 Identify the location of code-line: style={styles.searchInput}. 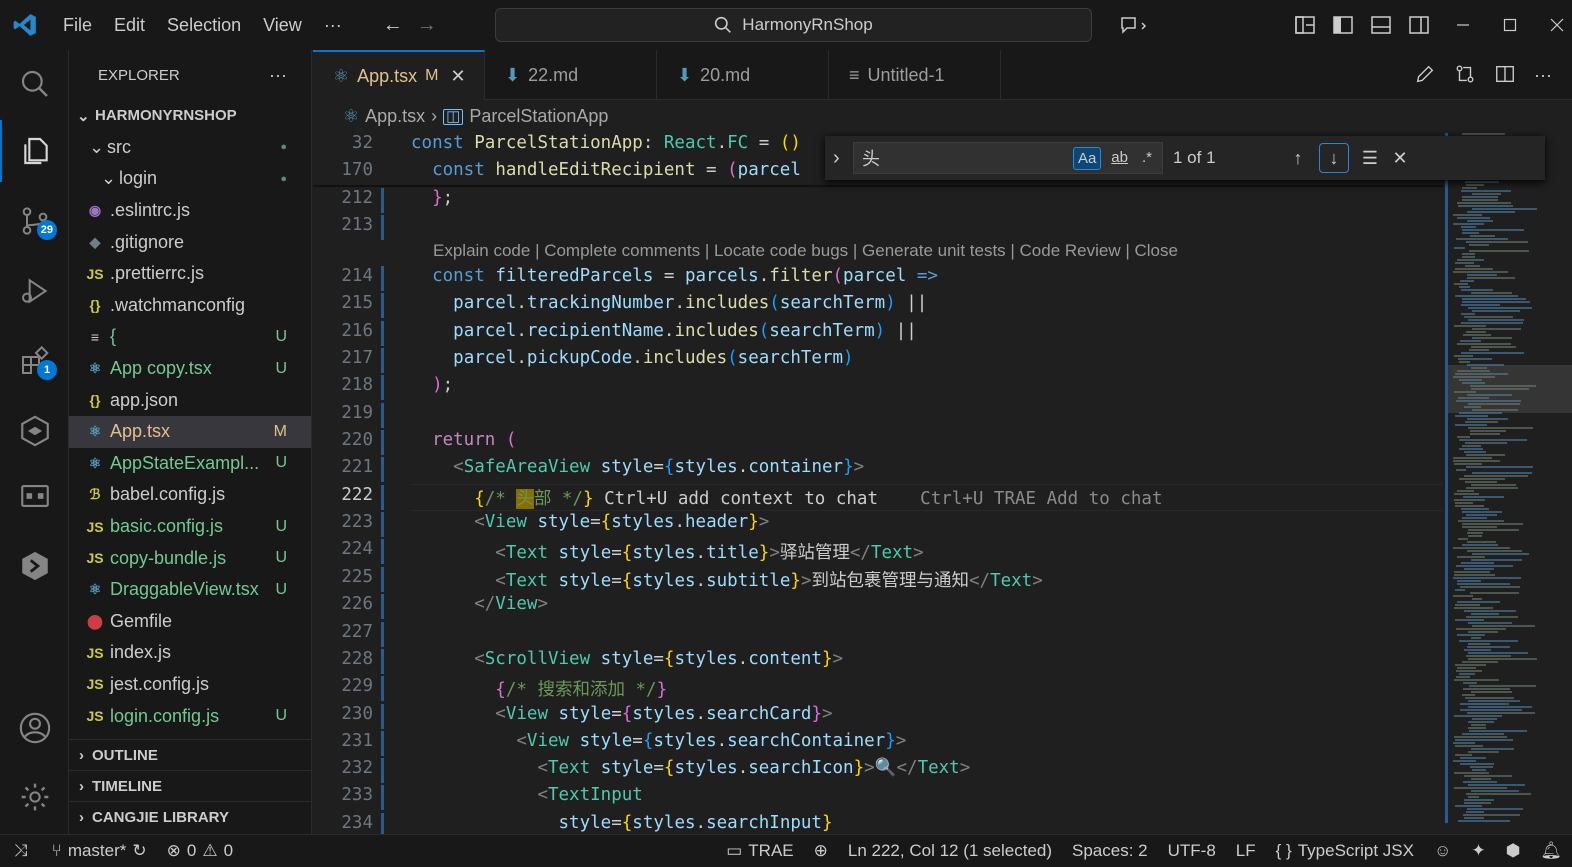
(622, 823).